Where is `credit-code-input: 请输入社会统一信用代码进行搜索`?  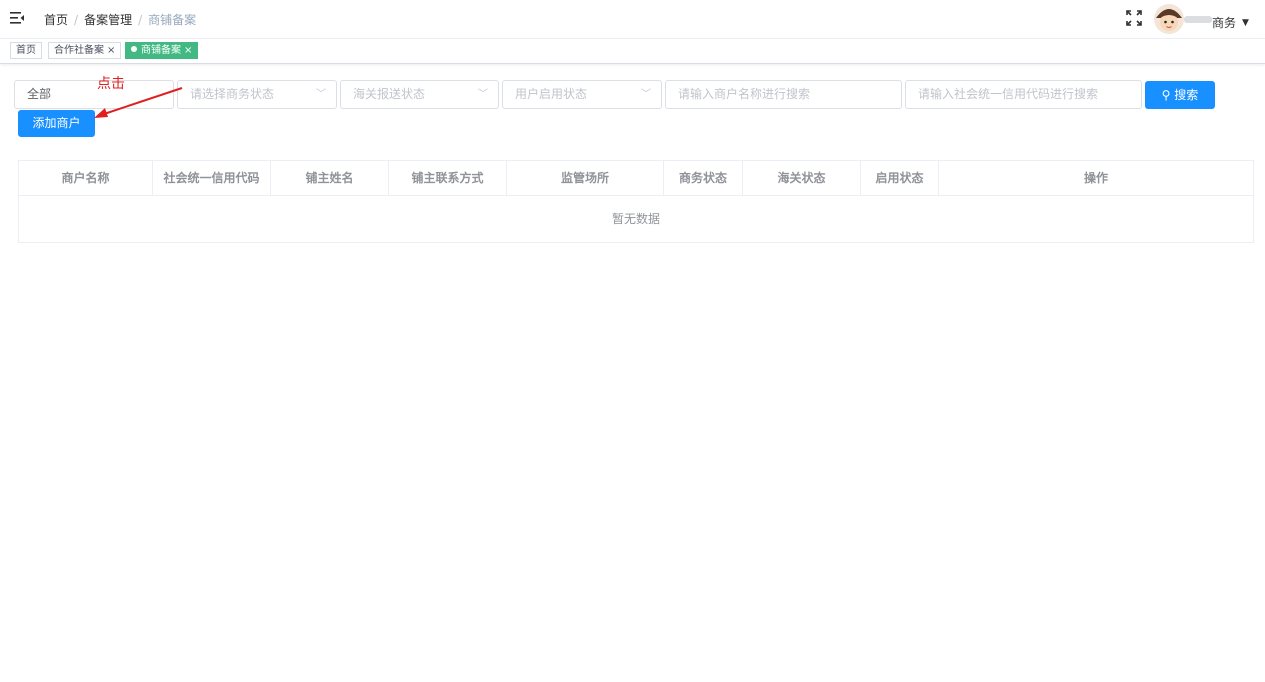 credit-code-input: 请输入社会统一信用代码进行搜索 is located at coordinates (1023, 94).